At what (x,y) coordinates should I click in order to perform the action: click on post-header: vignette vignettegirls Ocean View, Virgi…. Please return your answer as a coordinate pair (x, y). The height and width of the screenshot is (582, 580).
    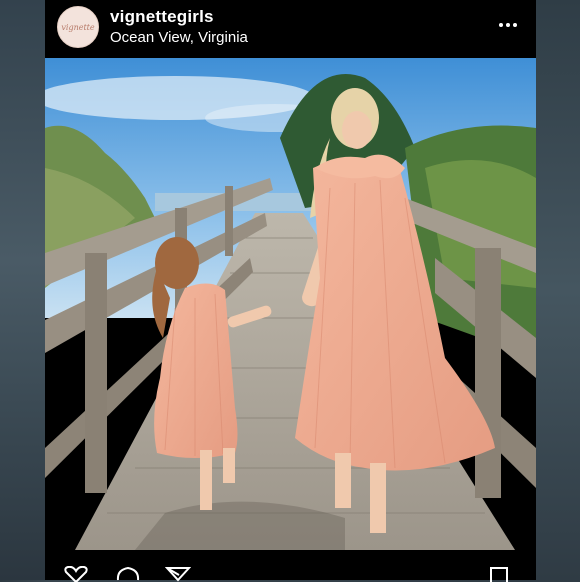
    Looking at the image, I should click on (290, 29).